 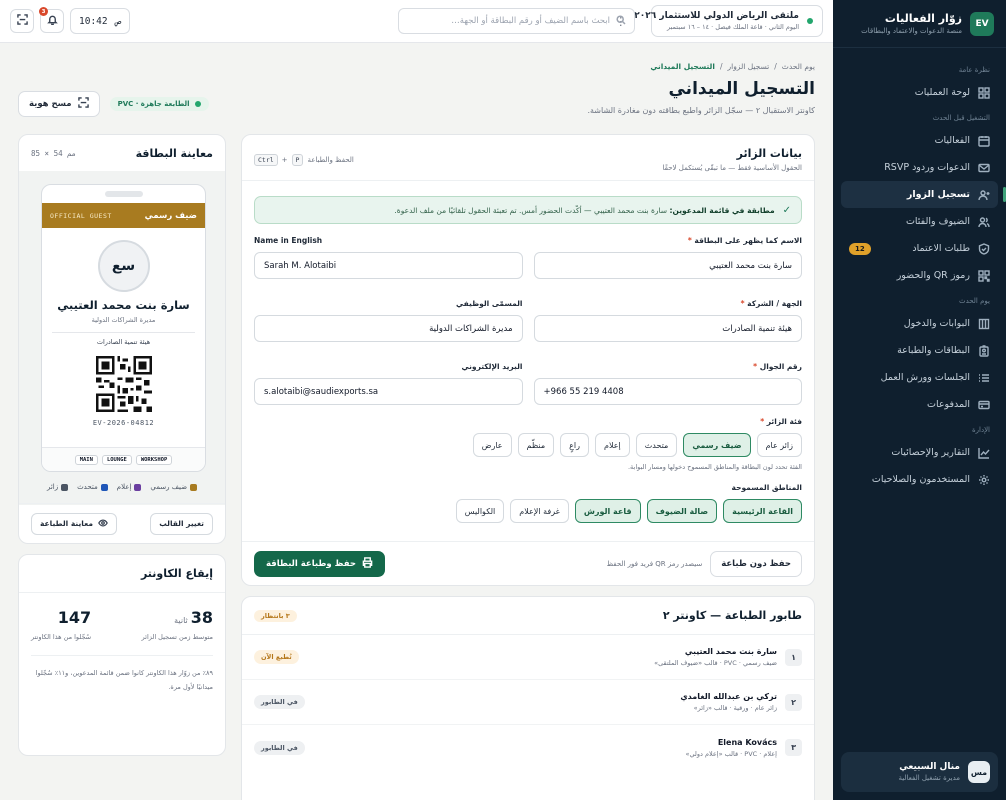 What do you see at coordinates (919, 323) in the screenshot?
I see `sidebar-item-gates: البوابات والدخول` at bounding box center [919, 323].